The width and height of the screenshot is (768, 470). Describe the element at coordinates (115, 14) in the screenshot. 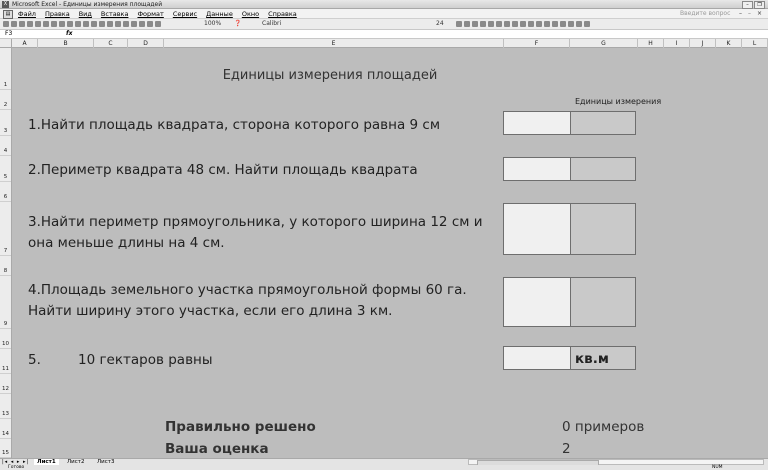

I see `menu-insert: Вставка` at that location.